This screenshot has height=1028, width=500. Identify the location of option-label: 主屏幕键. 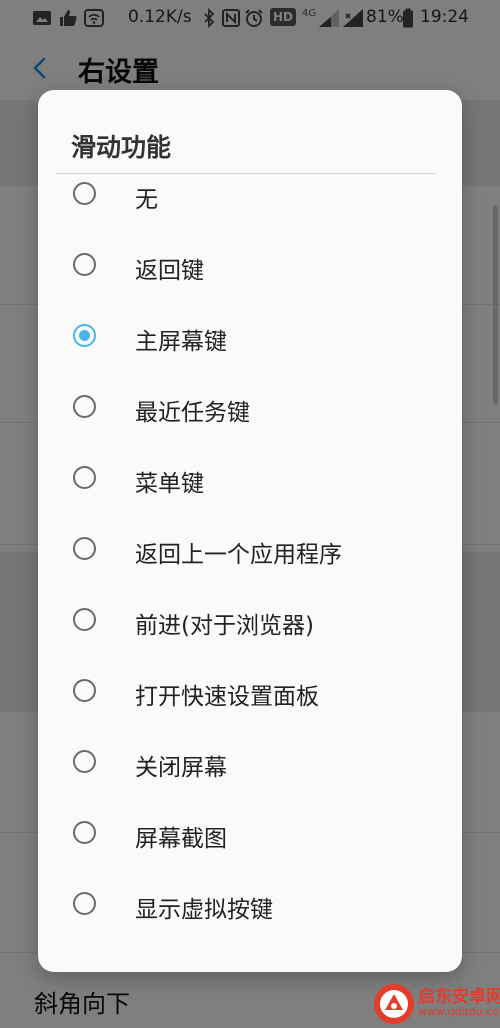
(181, 342).